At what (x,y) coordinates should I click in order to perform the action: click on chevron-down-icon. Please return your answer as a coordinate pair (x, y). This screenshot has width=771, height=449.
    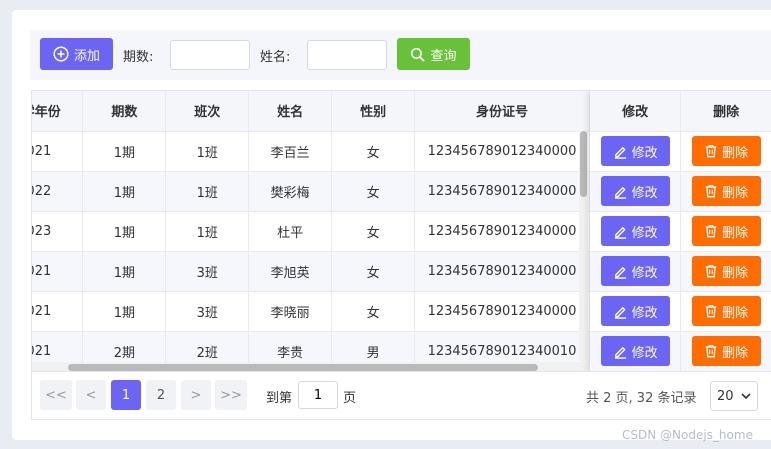
    Looking at the image, I should click on (746, 396).